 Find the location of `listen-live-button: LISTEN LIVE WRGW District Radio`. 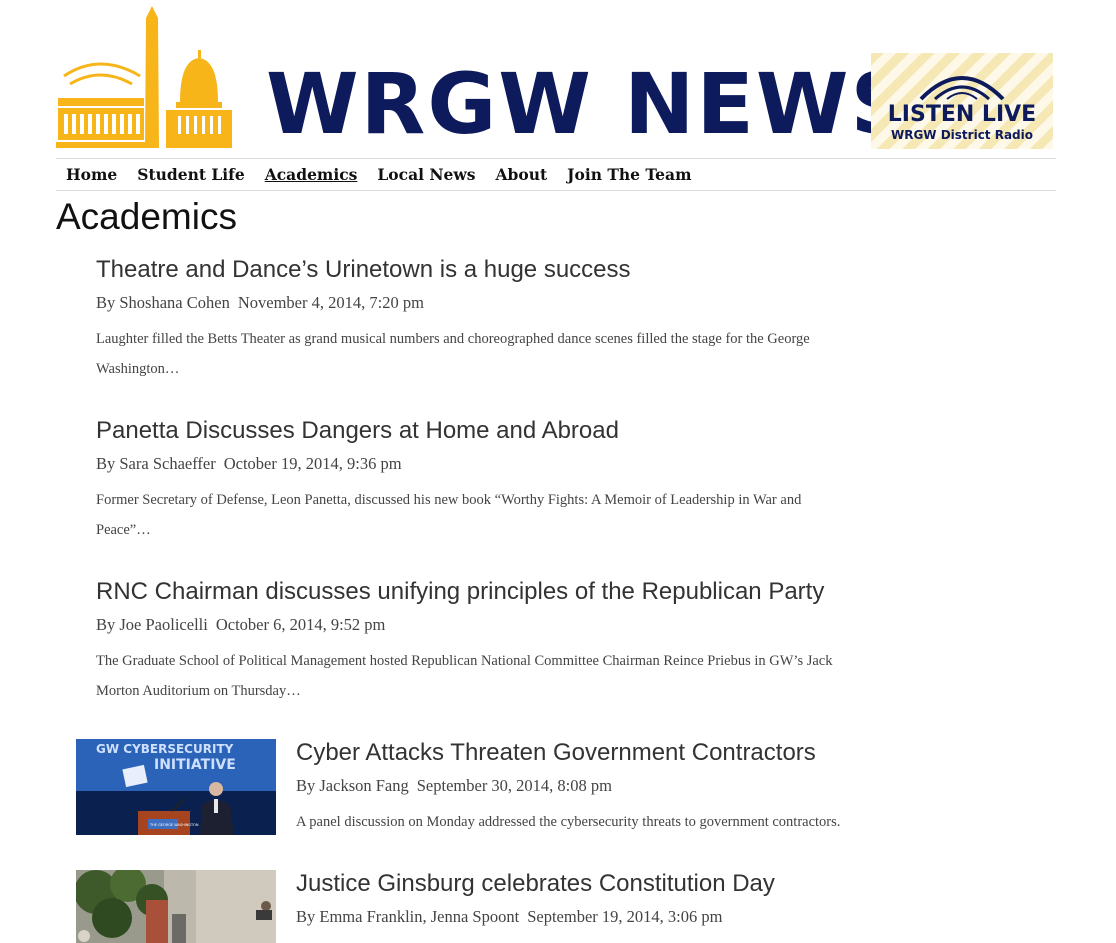

listen-live-button: LISTEN LIVE WRGW District Radio is located at coordinates (962, 101).